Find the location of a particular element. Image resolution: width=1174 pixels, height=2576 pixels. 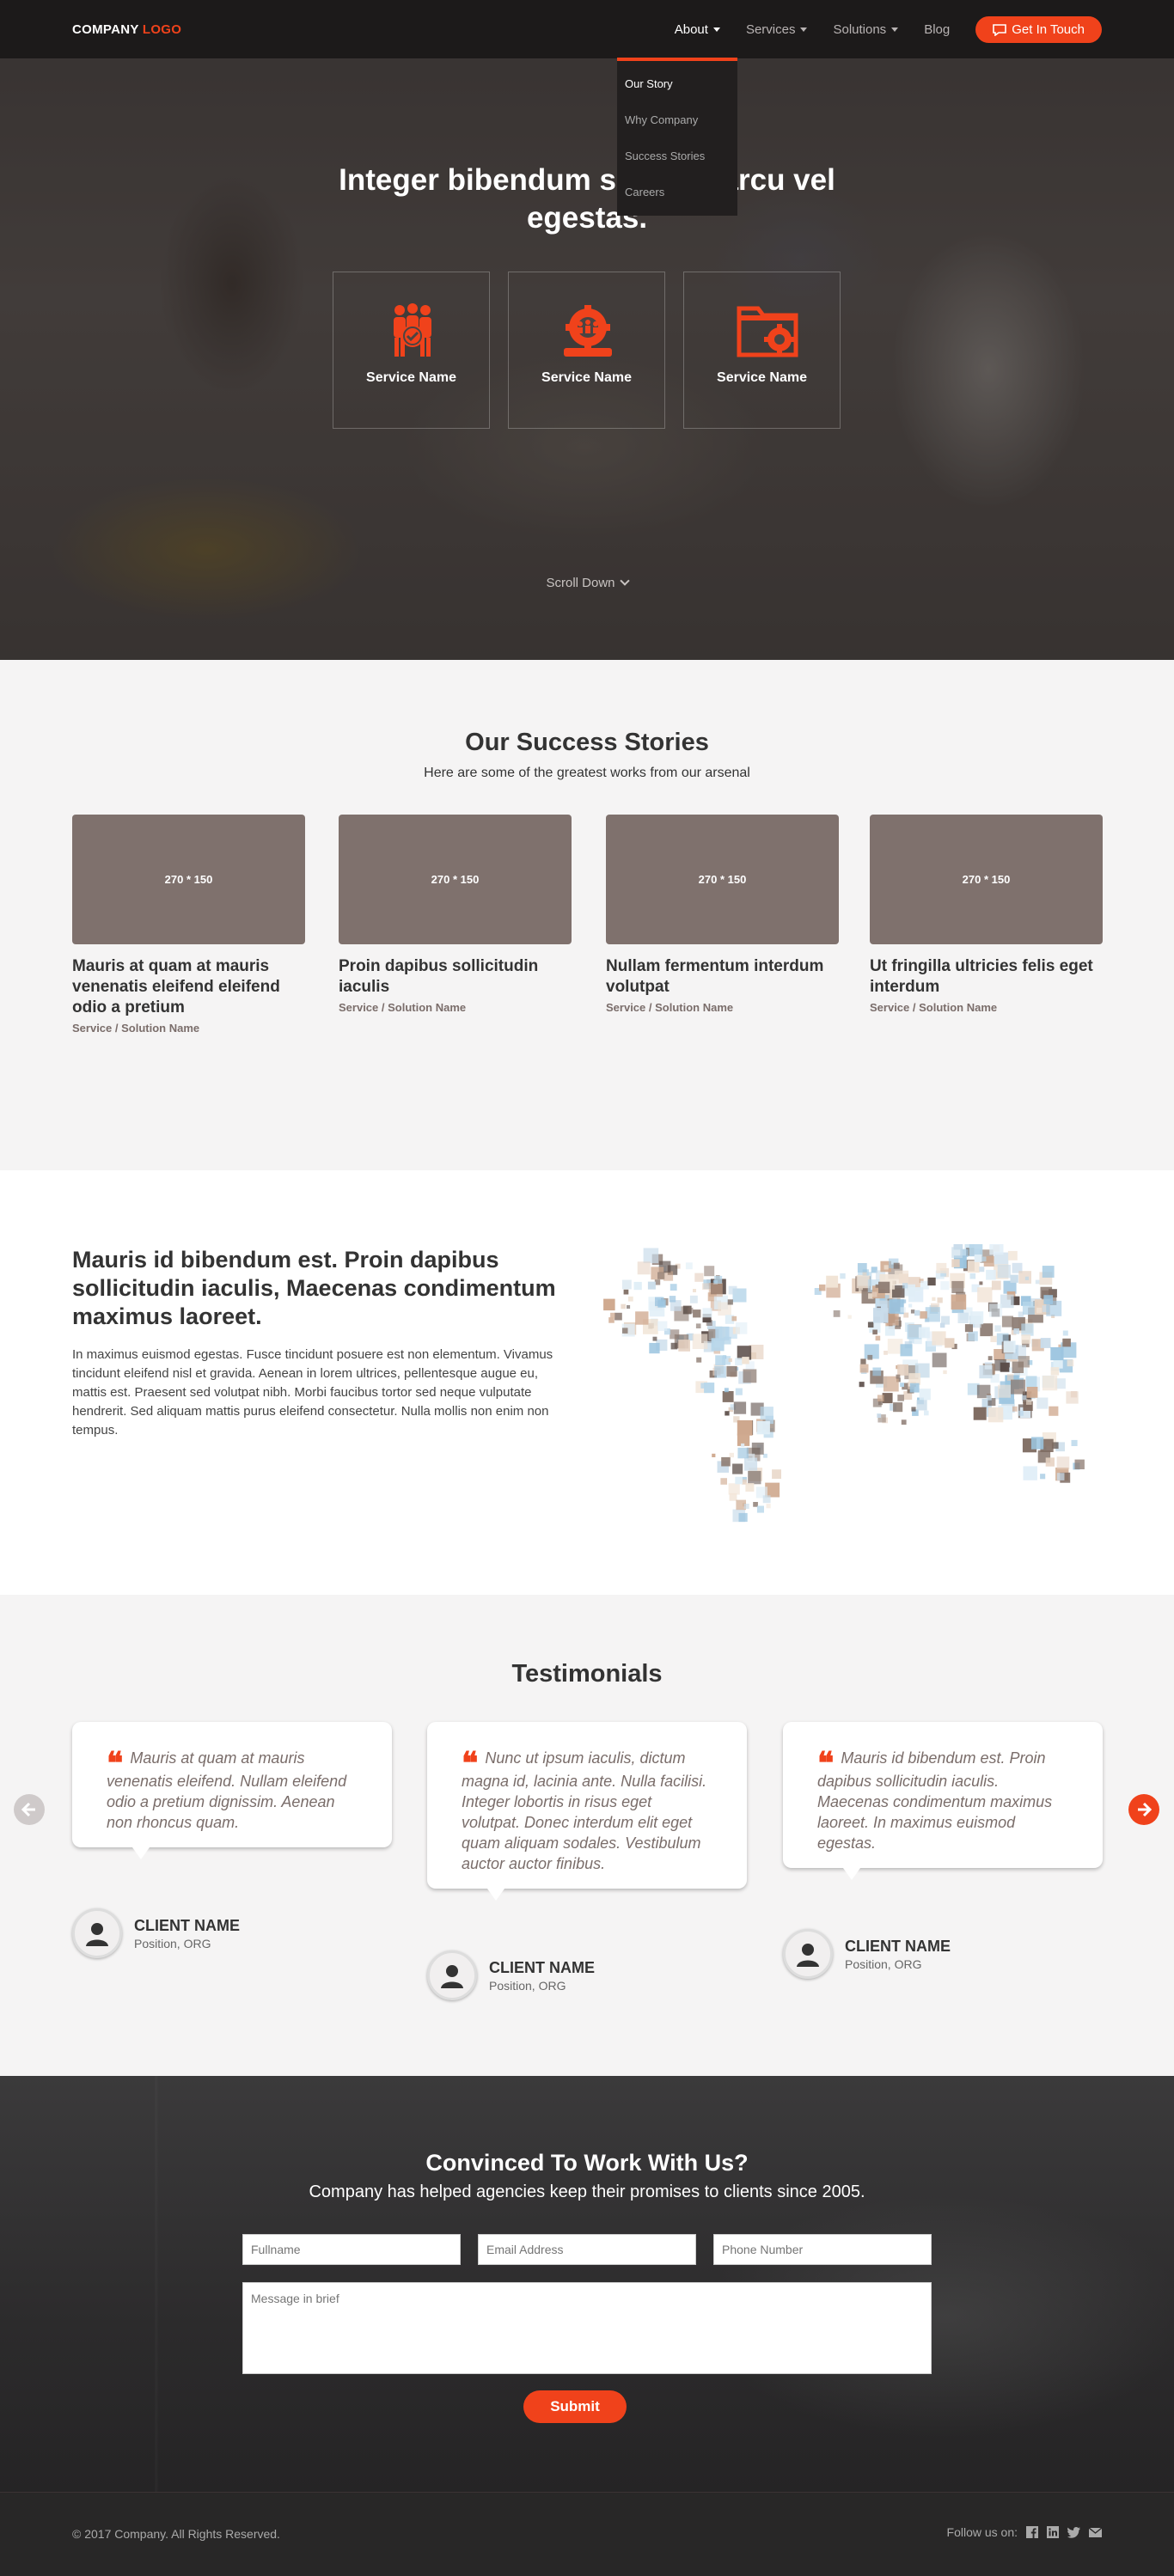

carousel-next-button is located at coordinates (1143, 1809).